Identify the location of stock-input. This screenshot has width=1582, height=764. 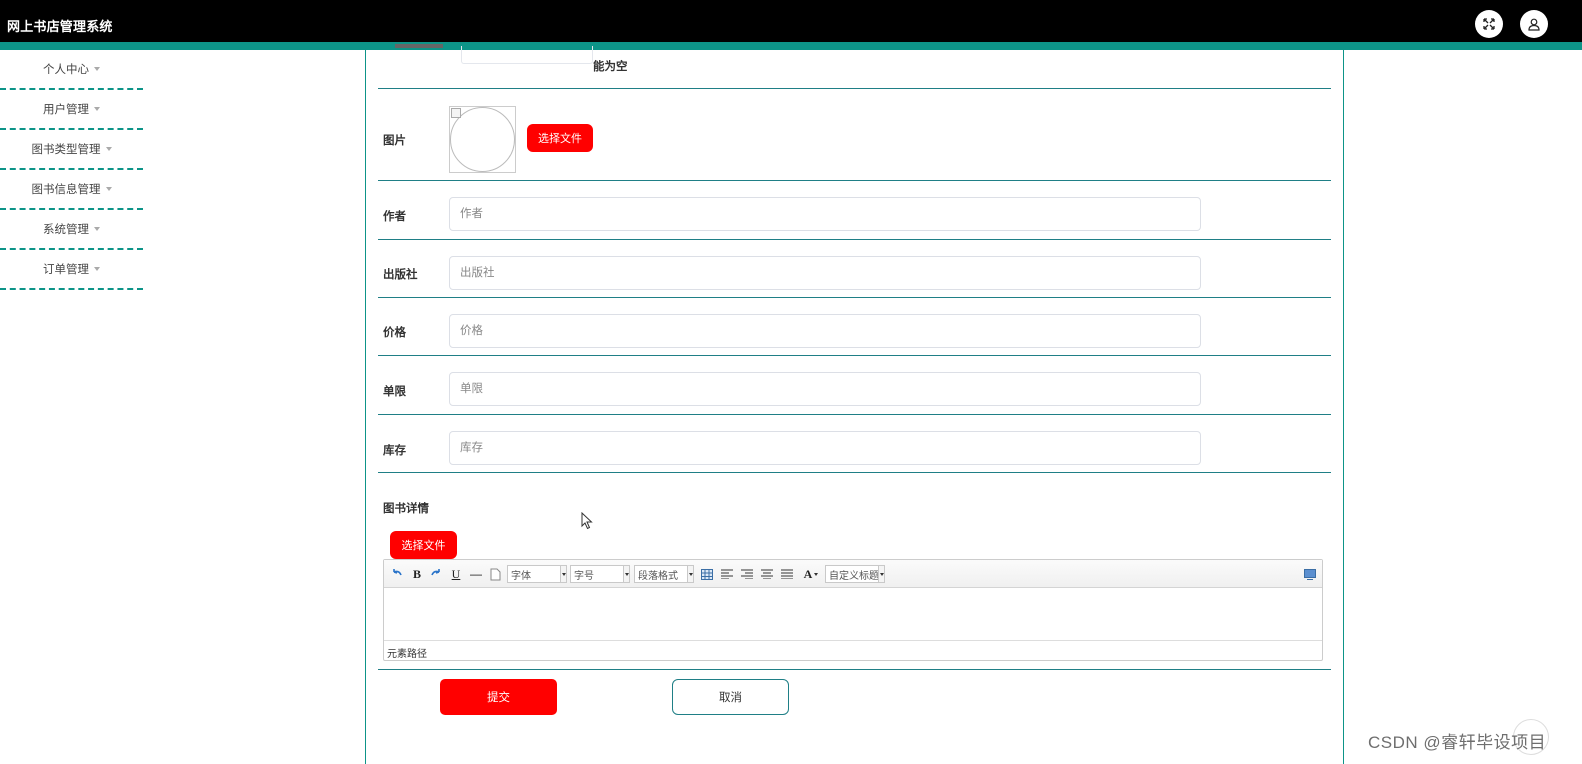
(825, 448).